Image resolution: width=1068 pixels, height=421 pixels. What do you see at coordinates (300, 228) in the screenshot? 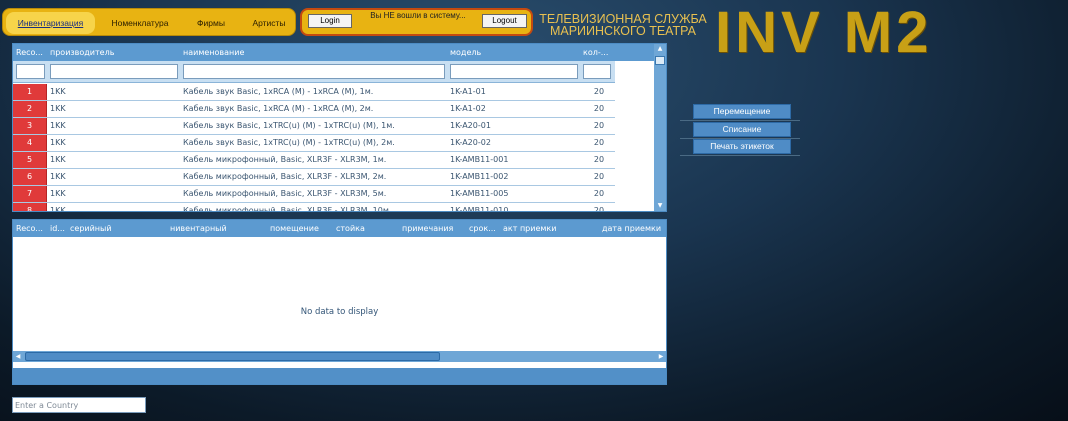
I see `col-header-room: помещение` at bounding box center [300, 228].